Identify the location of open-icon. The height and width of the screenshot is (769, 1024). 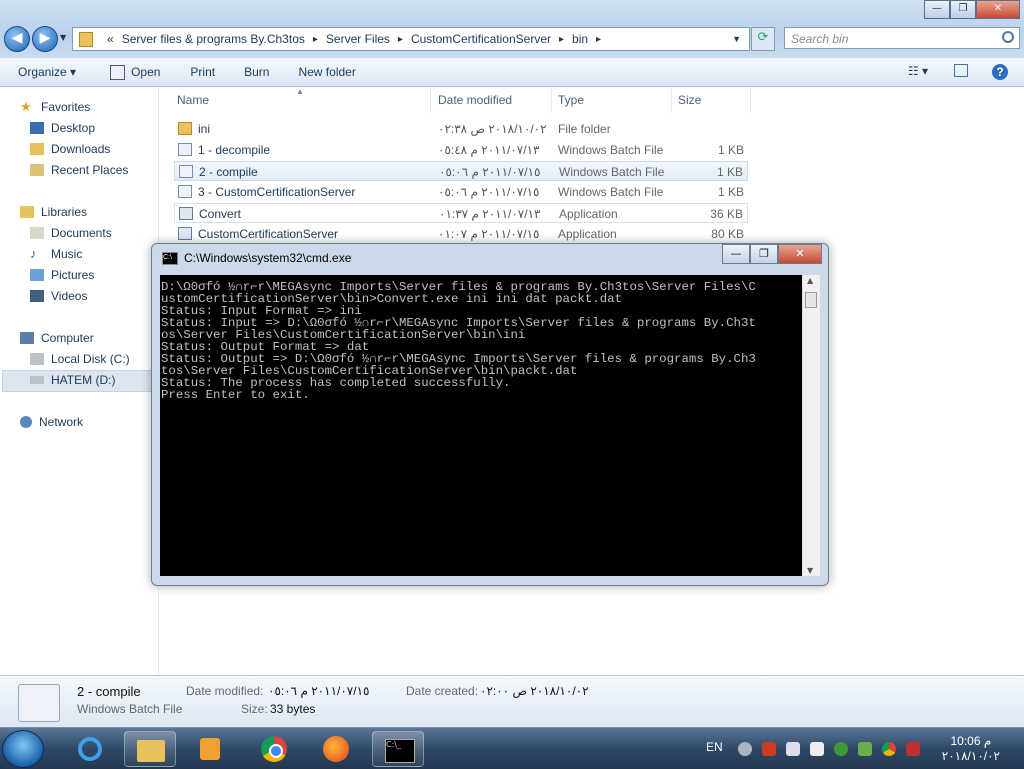
(118, 72).